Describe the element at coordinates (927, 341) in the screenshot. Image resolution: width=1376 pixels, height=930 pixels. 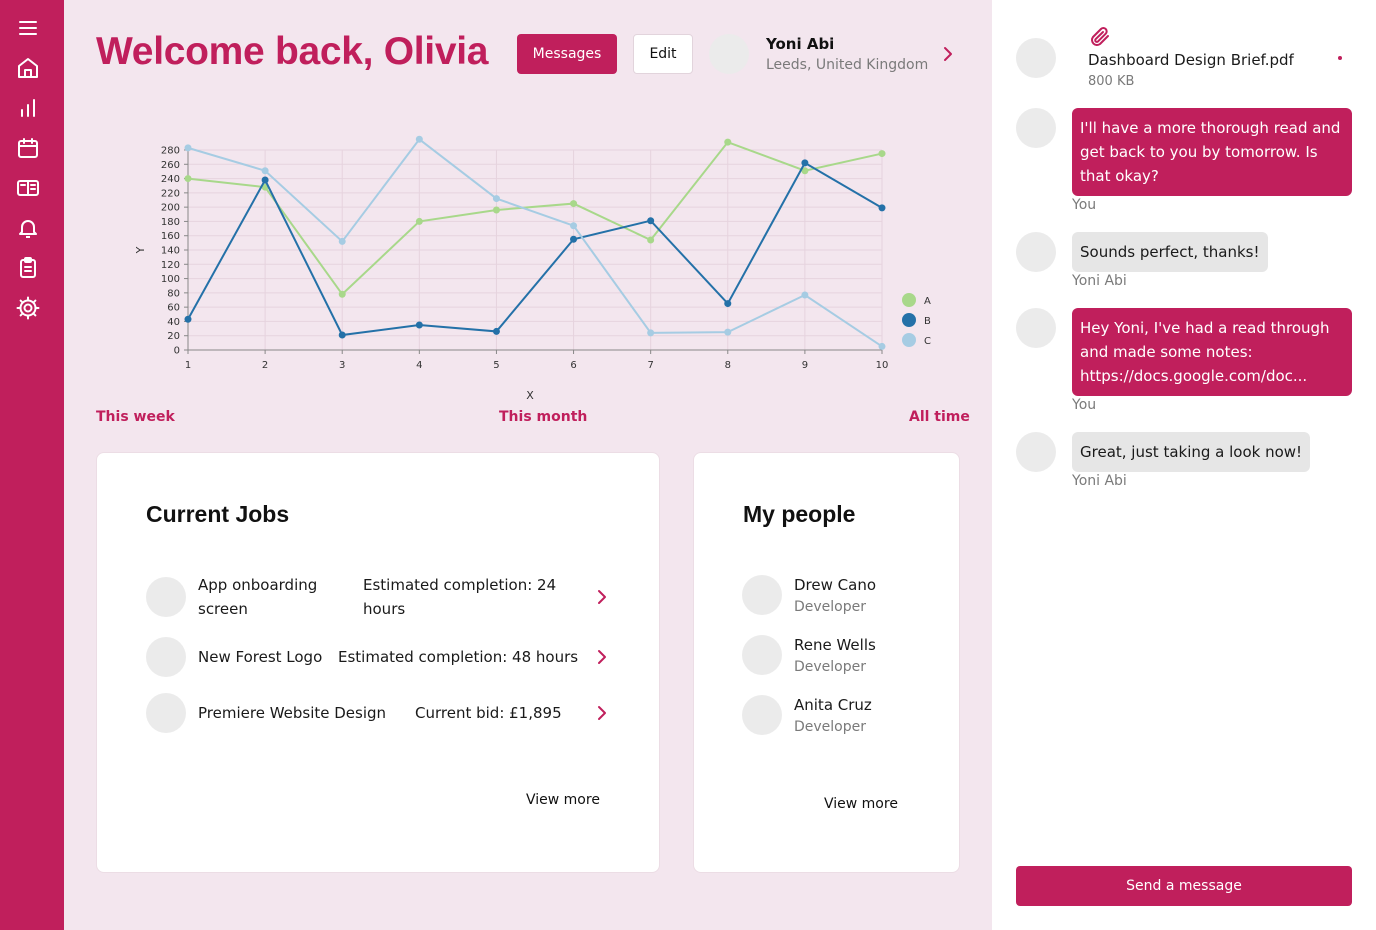
I see `legend-label-c: C` at that location.